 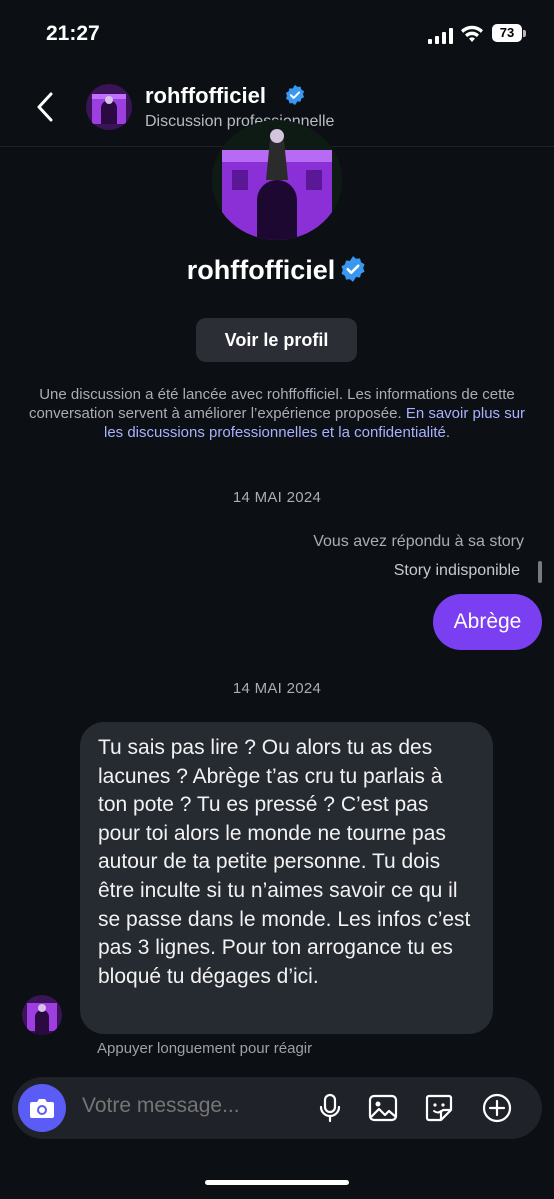 I want to click on story-reply-bar, so click(x=540, y=572).